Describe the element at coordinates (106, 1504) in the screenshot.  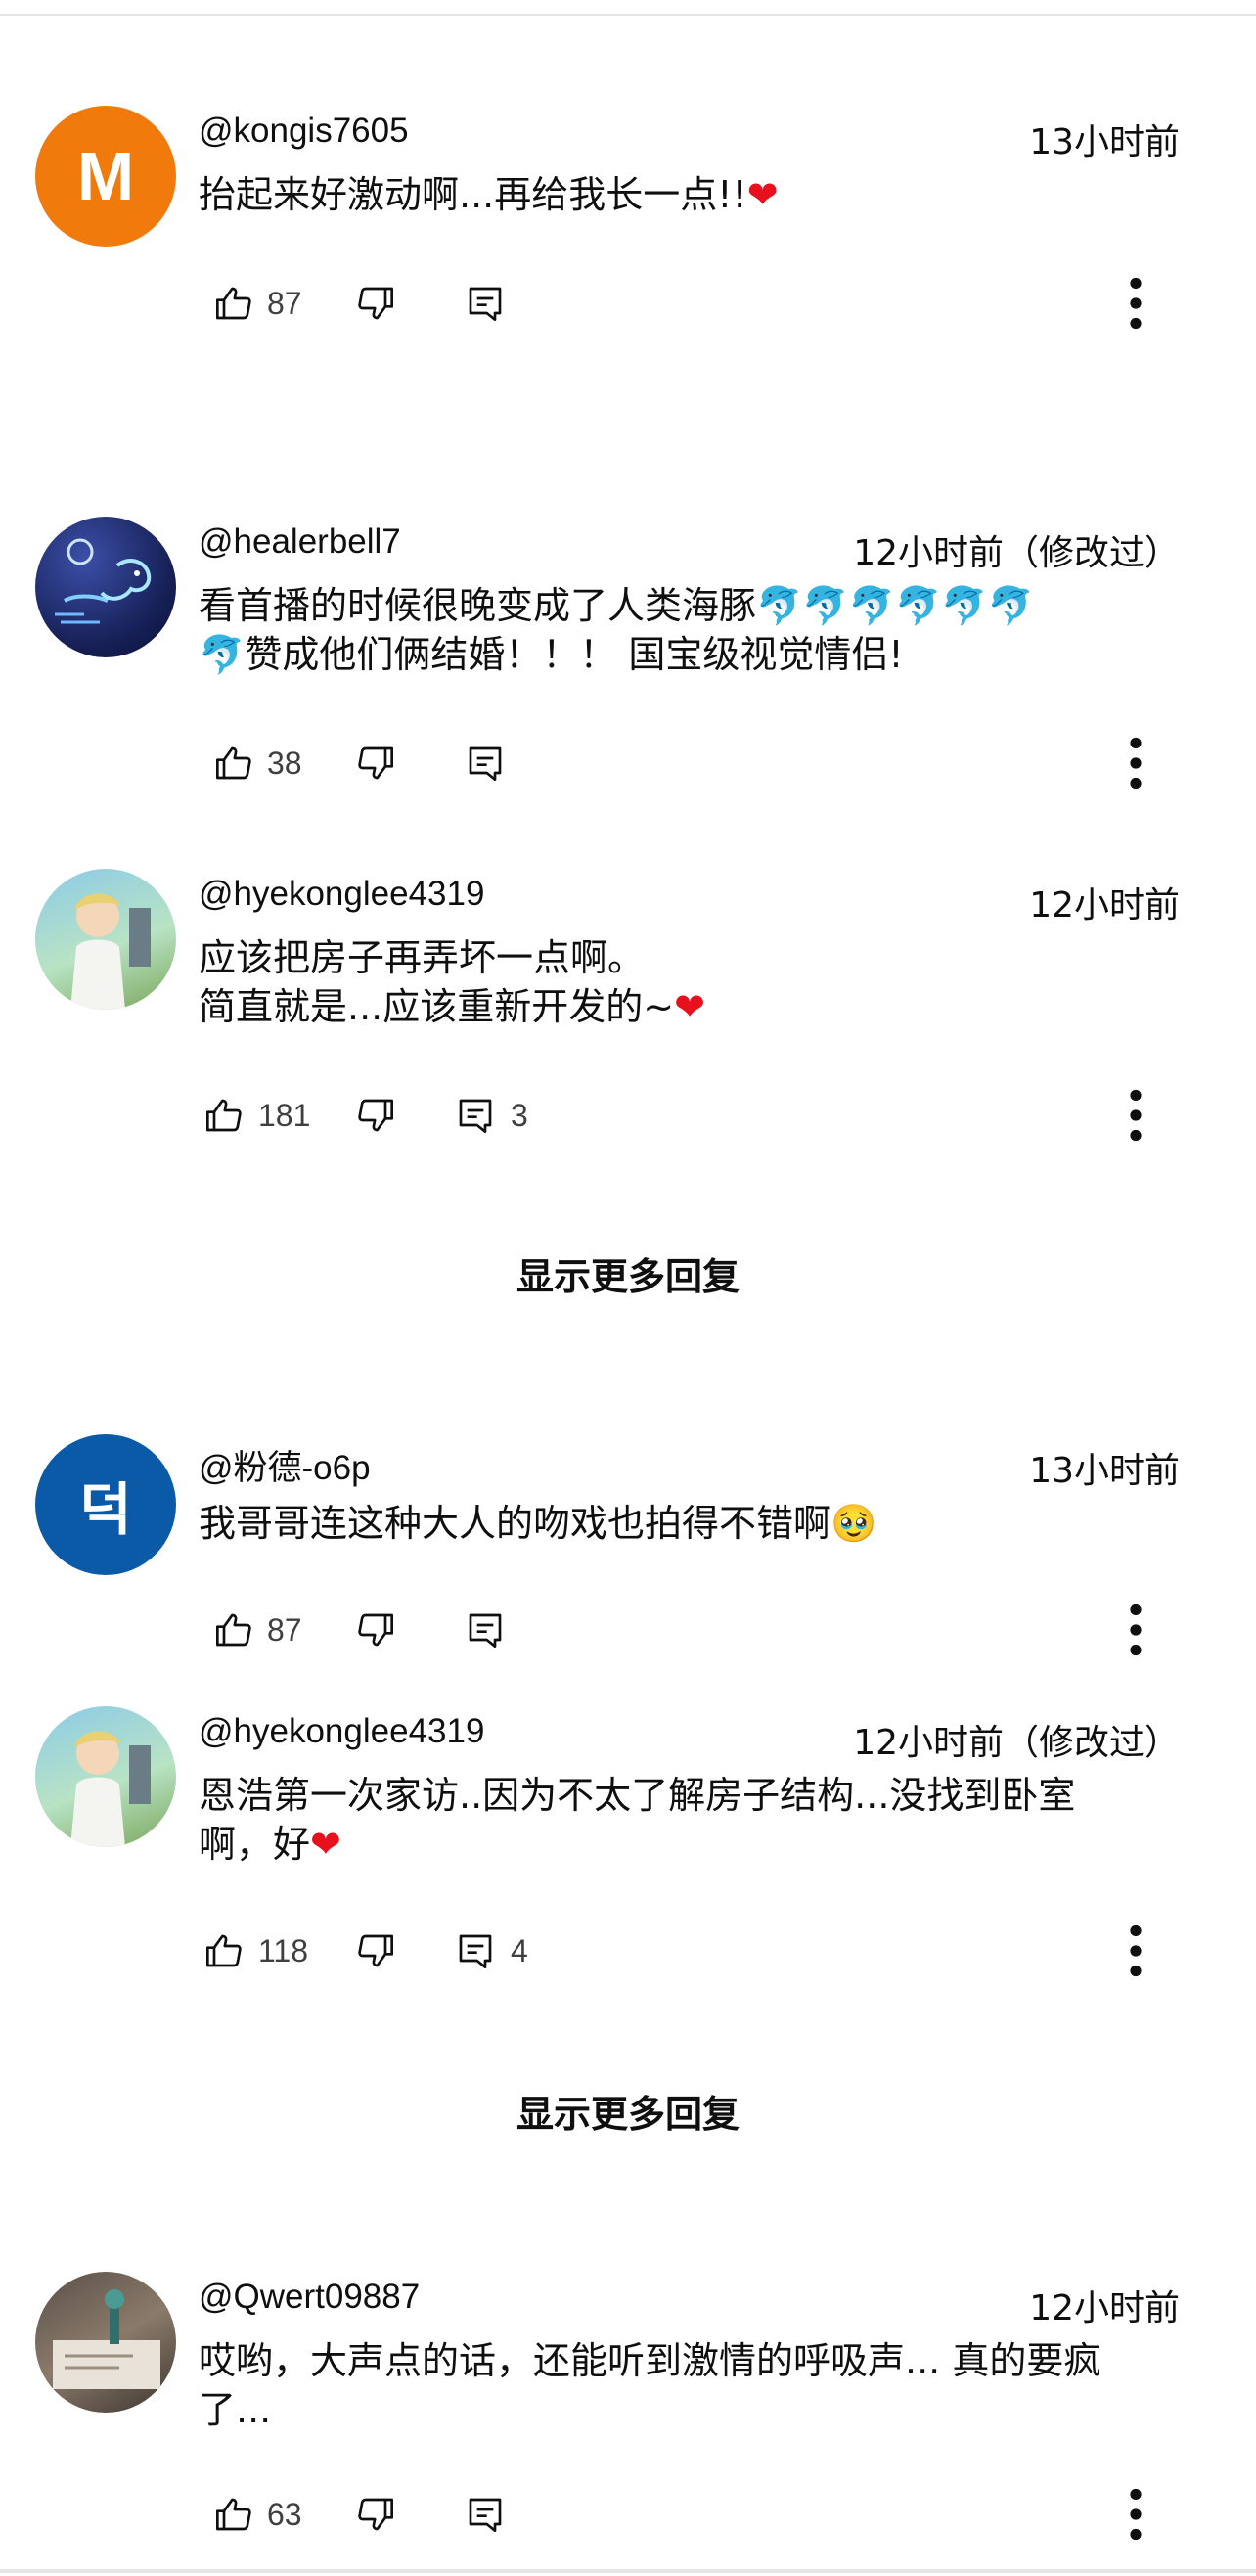
I see `avatar: 덕` at that location.